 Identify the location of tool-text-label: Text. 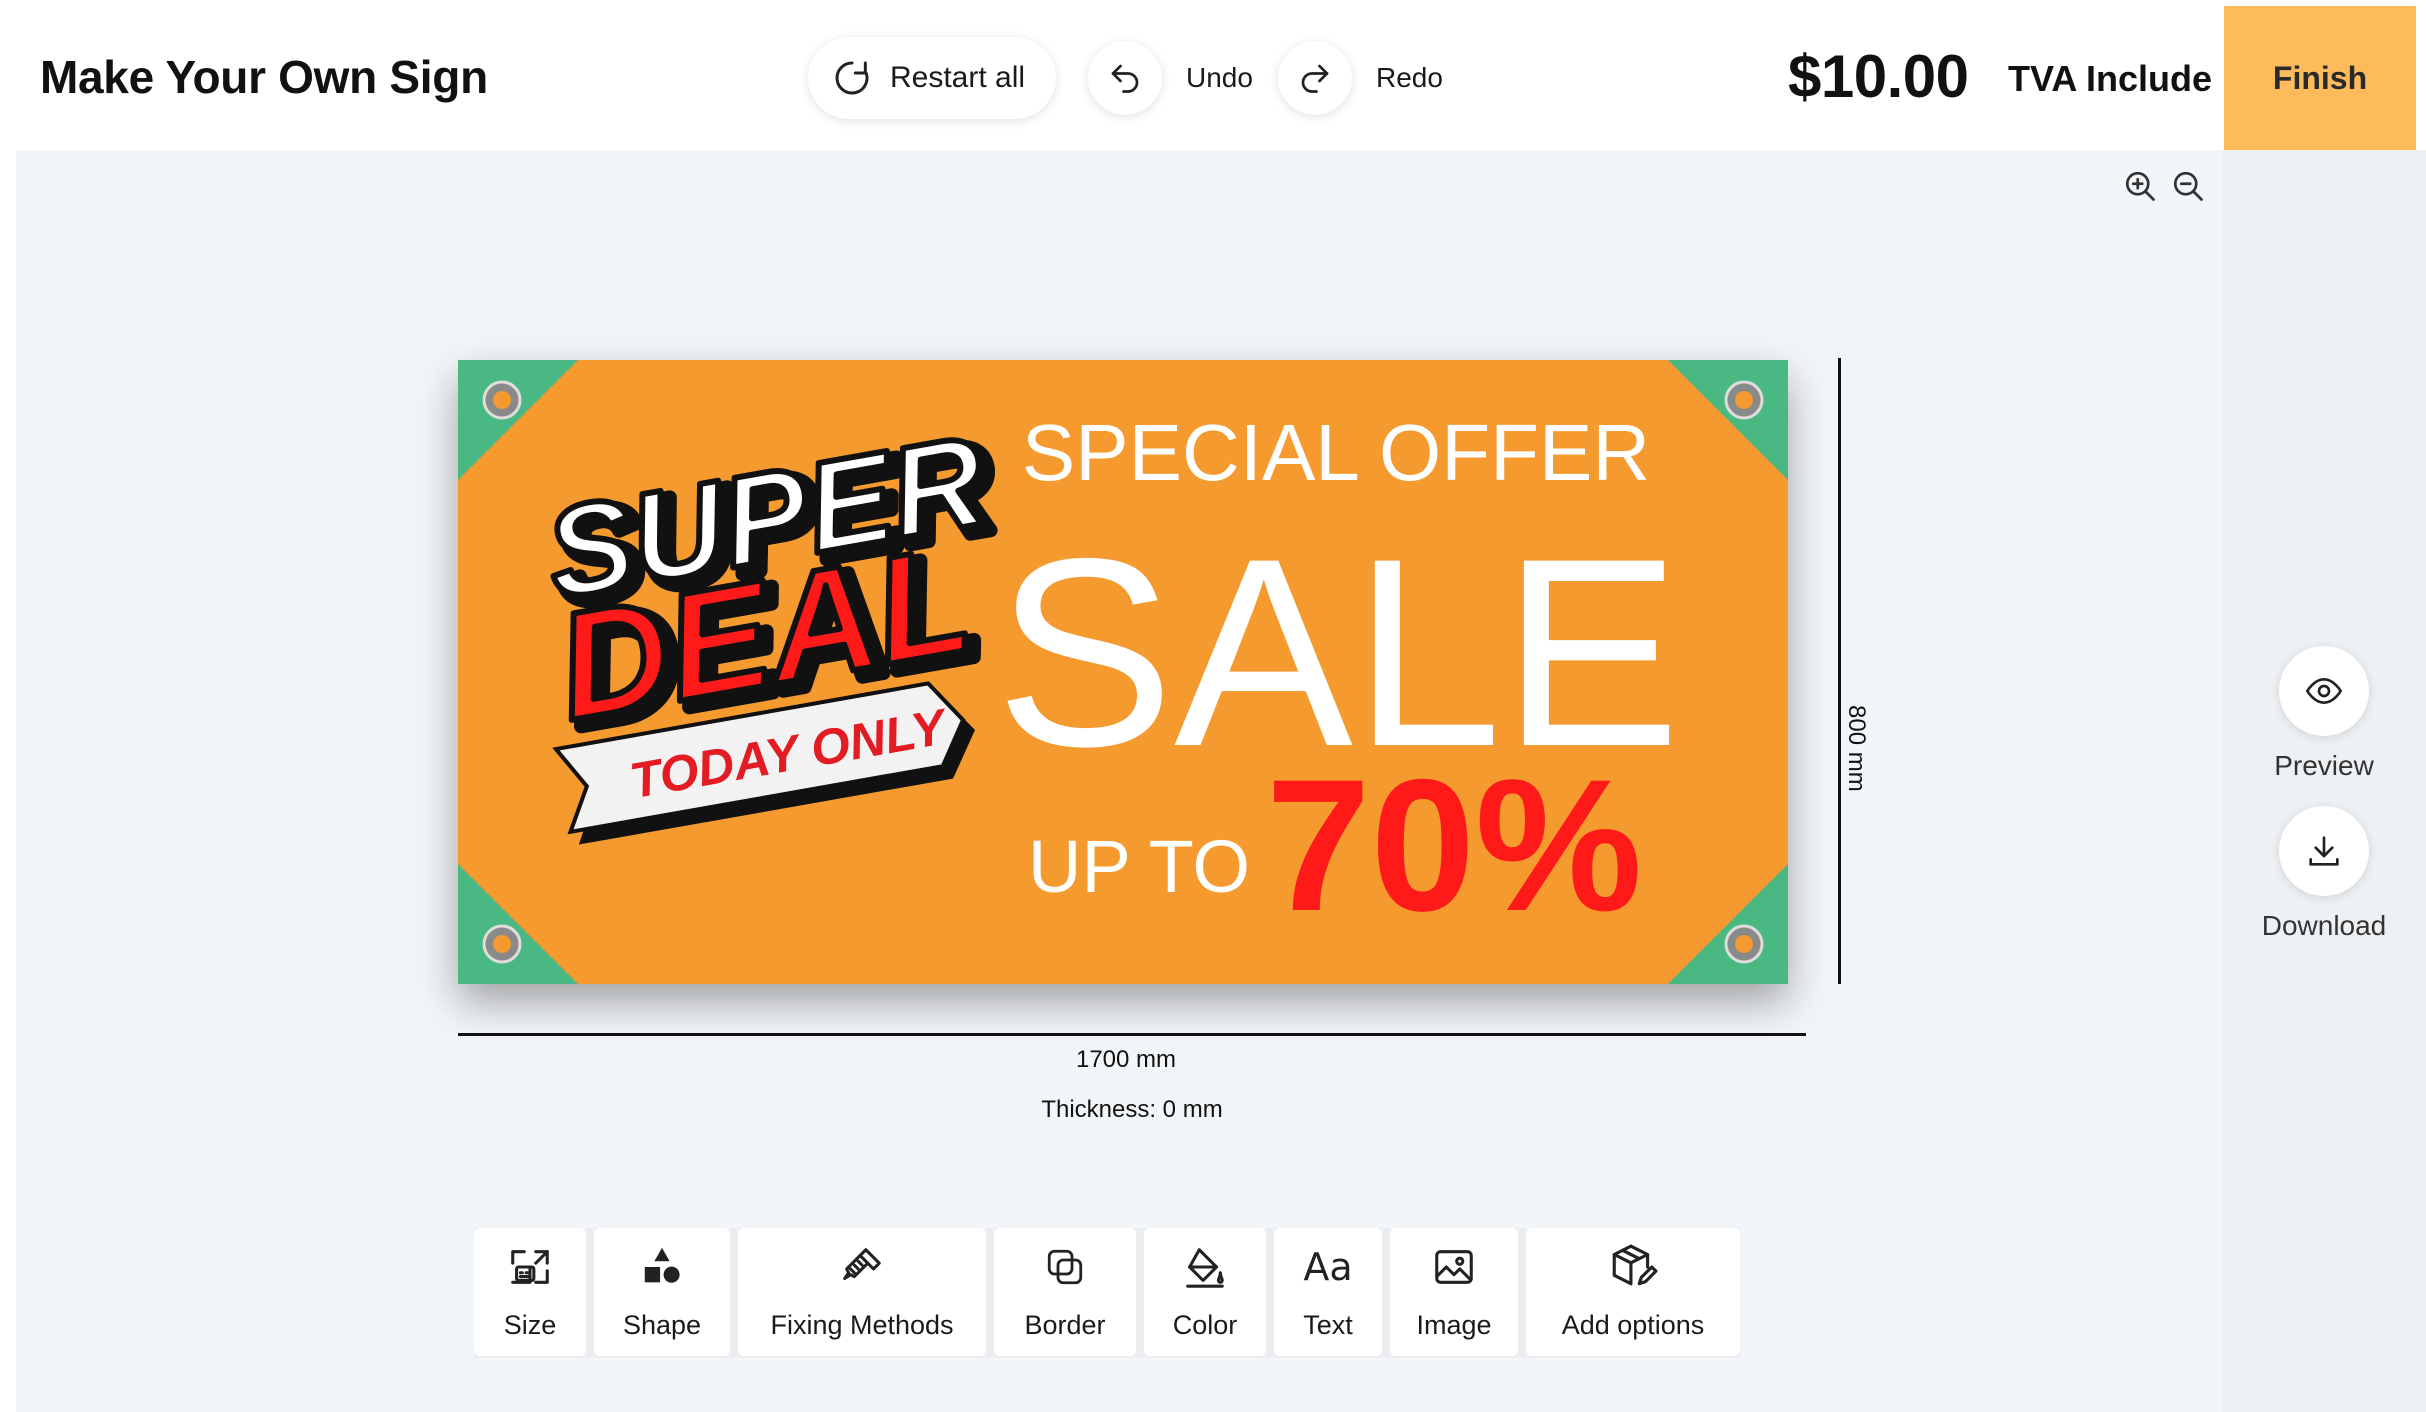
(1328, 1325).